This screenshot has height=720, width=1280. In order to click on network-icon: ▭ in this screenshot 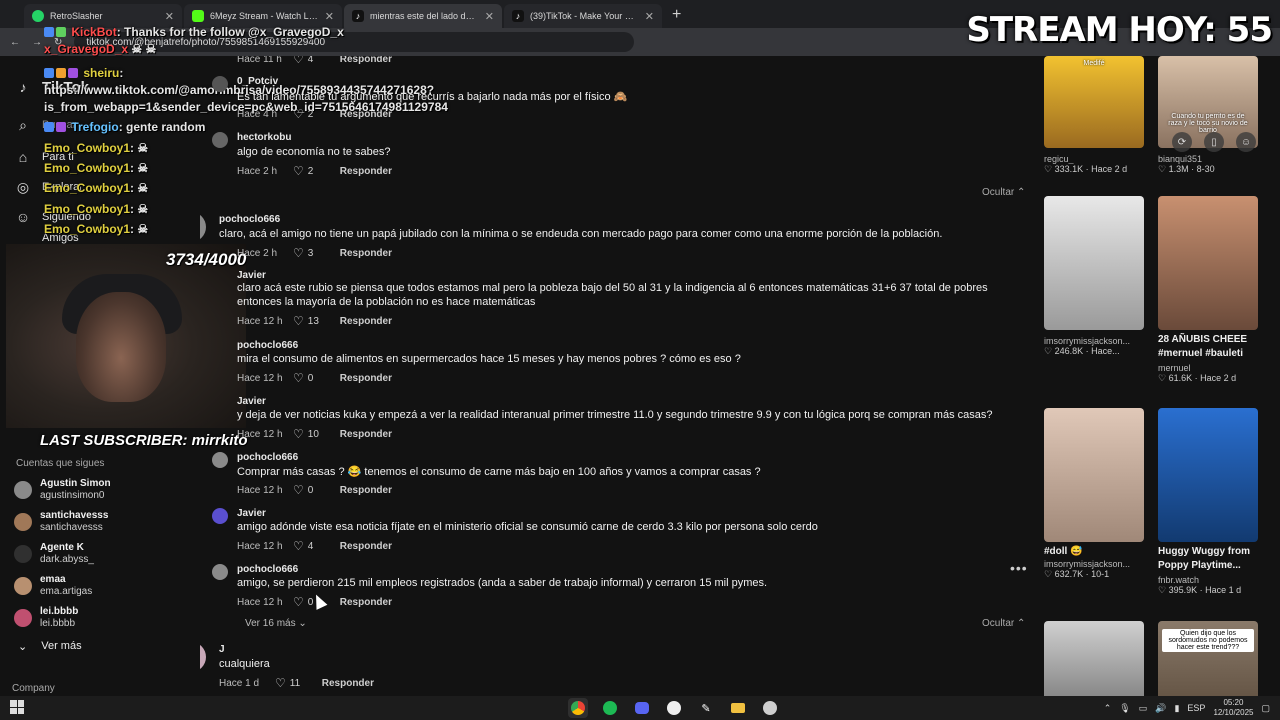, I will do `click(1143, 708)`.